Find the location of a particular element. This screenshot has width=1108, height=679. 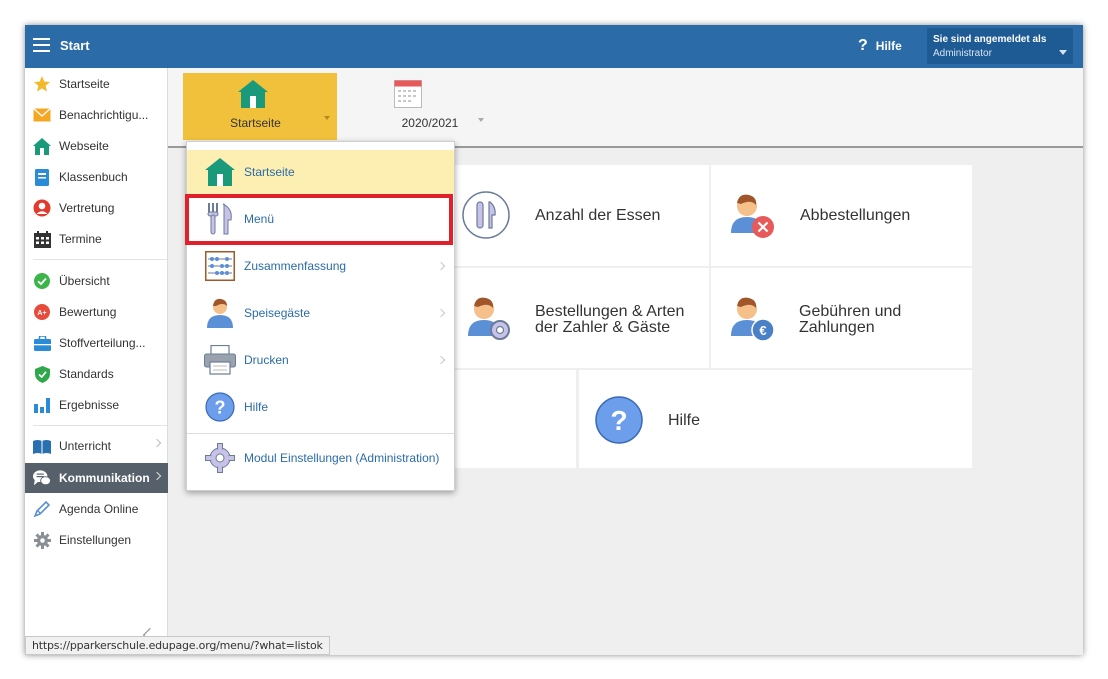

sidebar-item-startseite: Startseite is located at coordinates (96, 84).